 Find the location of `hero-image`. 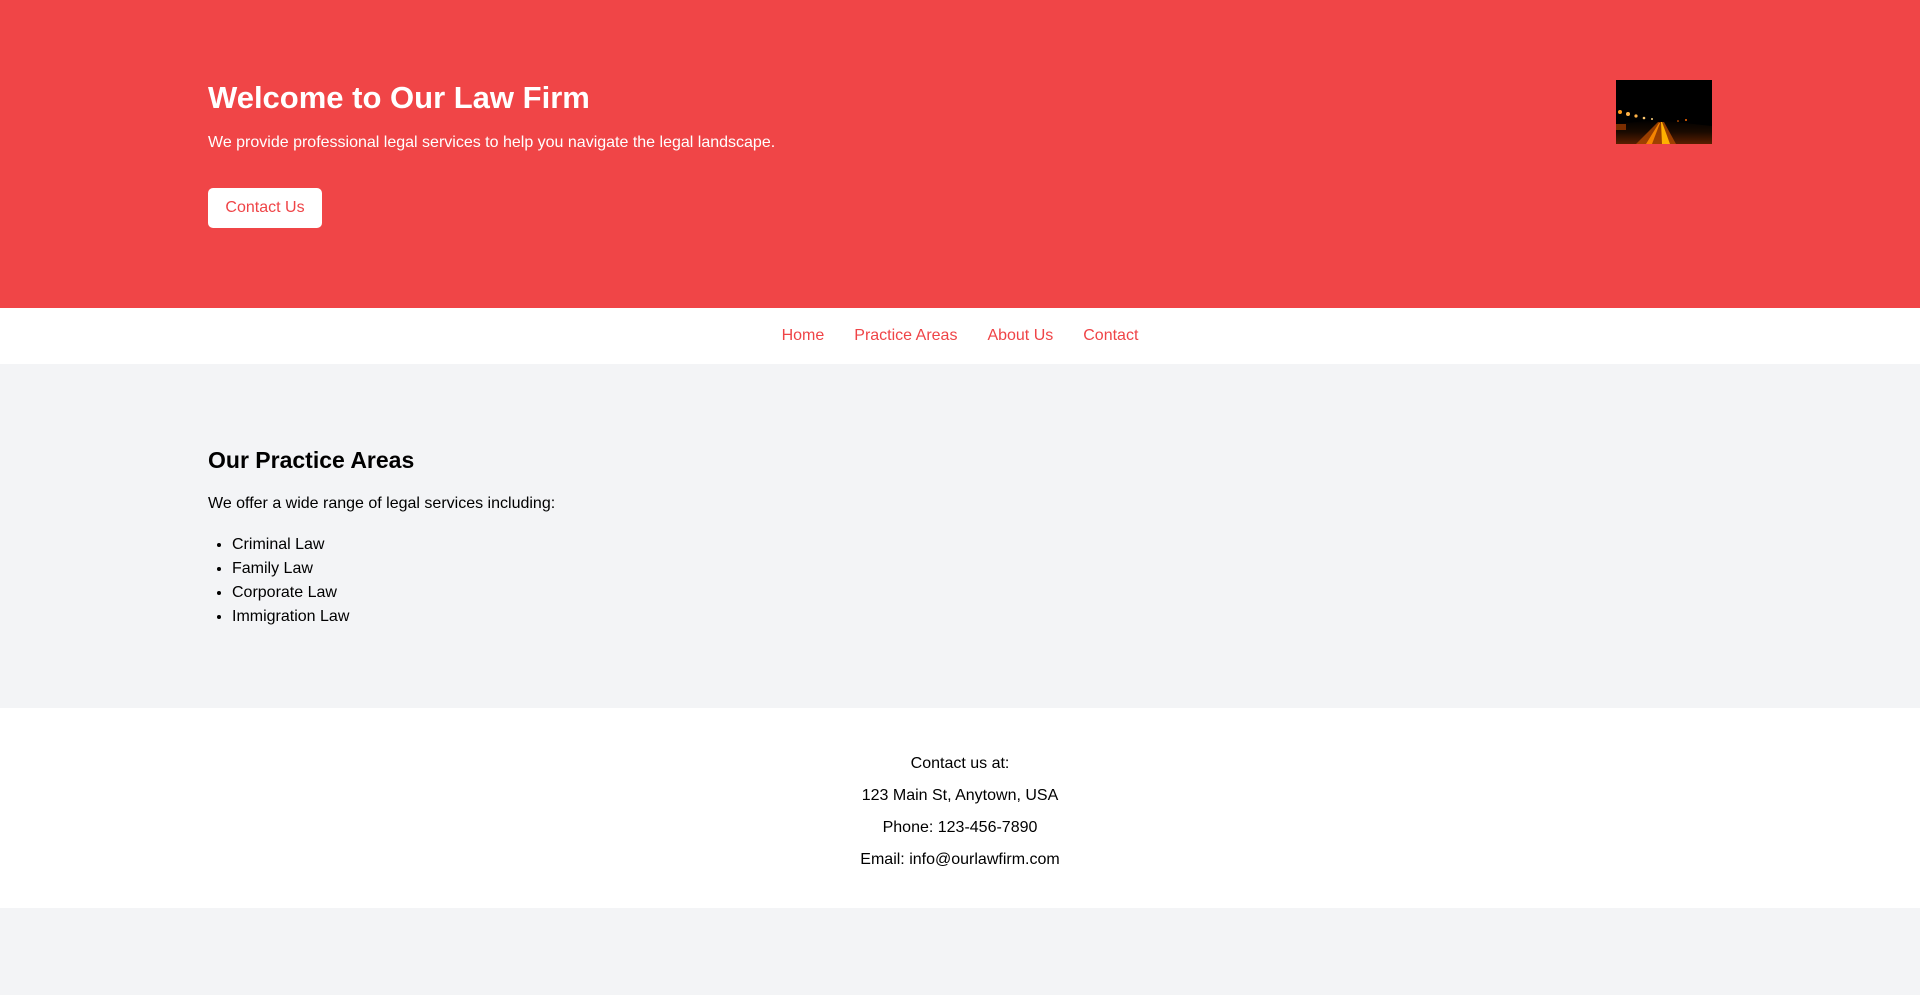

hero-image is located at coordinates (1664, 112).